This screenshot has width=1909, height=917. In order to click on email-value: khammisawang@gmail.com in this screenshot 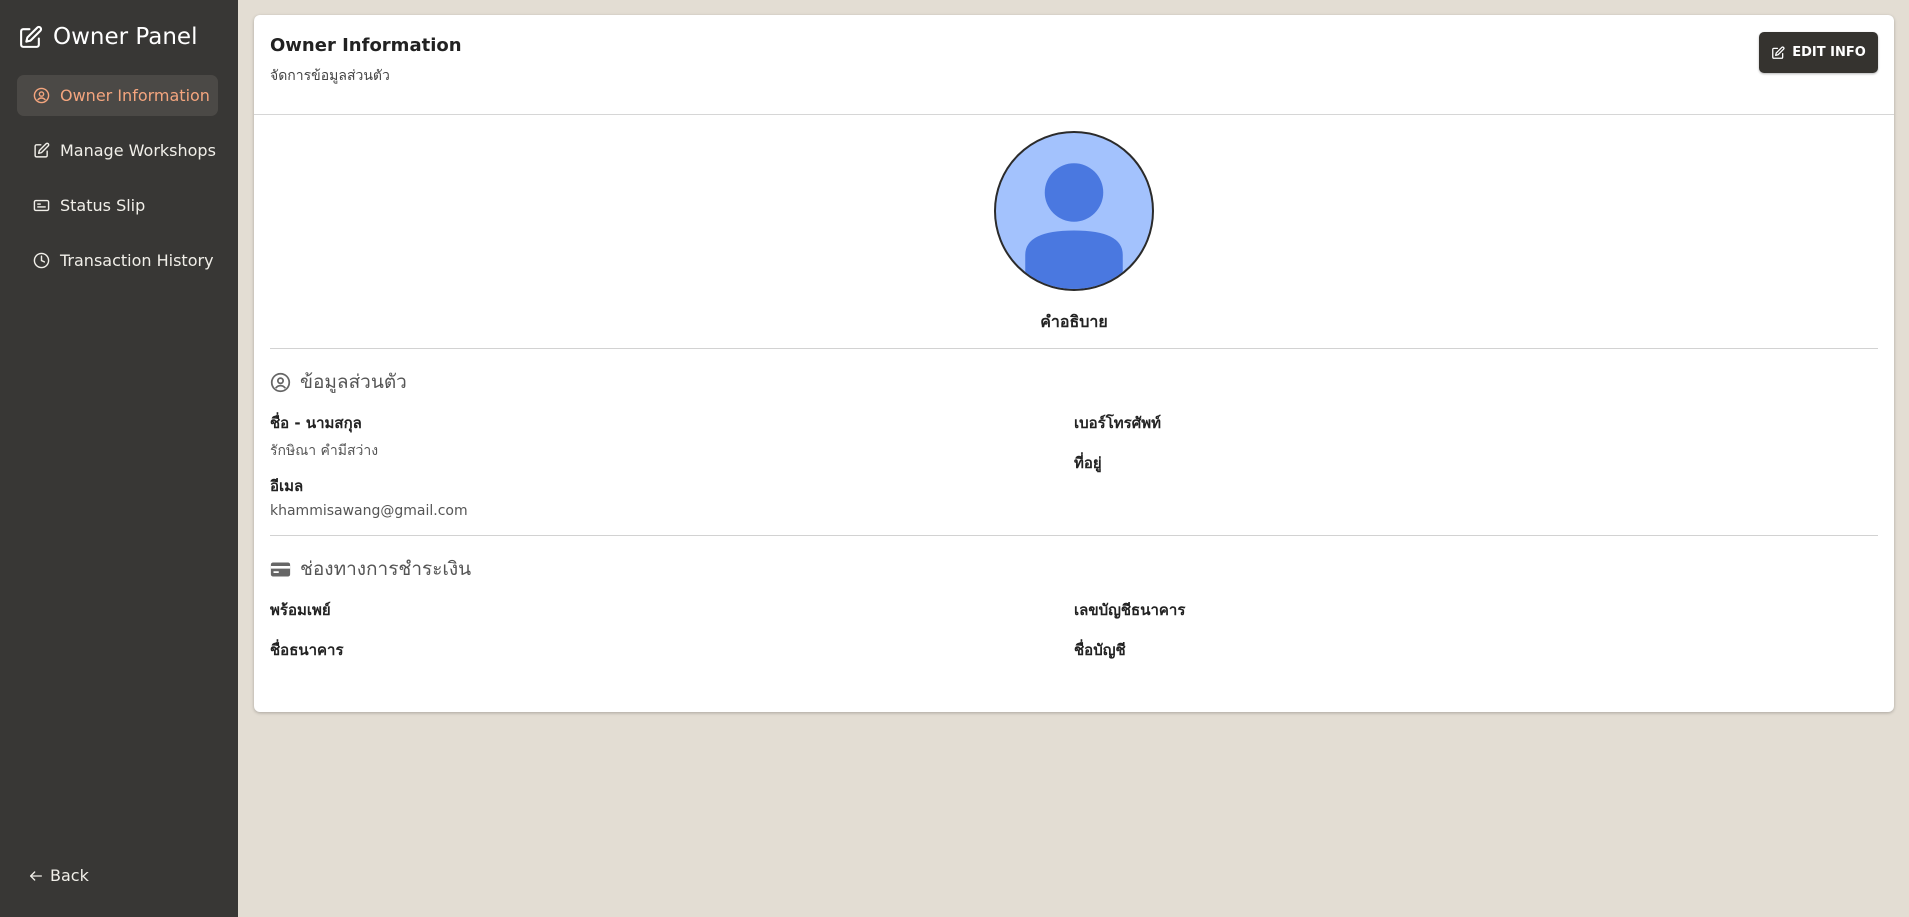, I will do `click(369, 511)`.